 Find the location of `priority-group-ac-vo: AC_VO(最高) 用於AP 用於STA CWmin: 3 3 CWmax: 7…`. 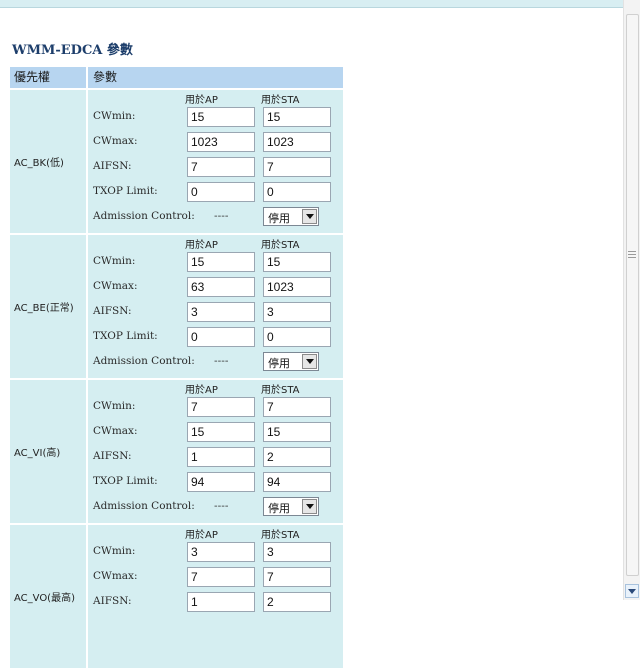

priority-group-ac-vo: AC_VO(最高) 用於AP 用於STA CWmin: 3 3 CWmax: 7… is located at coordinates (176, 596).